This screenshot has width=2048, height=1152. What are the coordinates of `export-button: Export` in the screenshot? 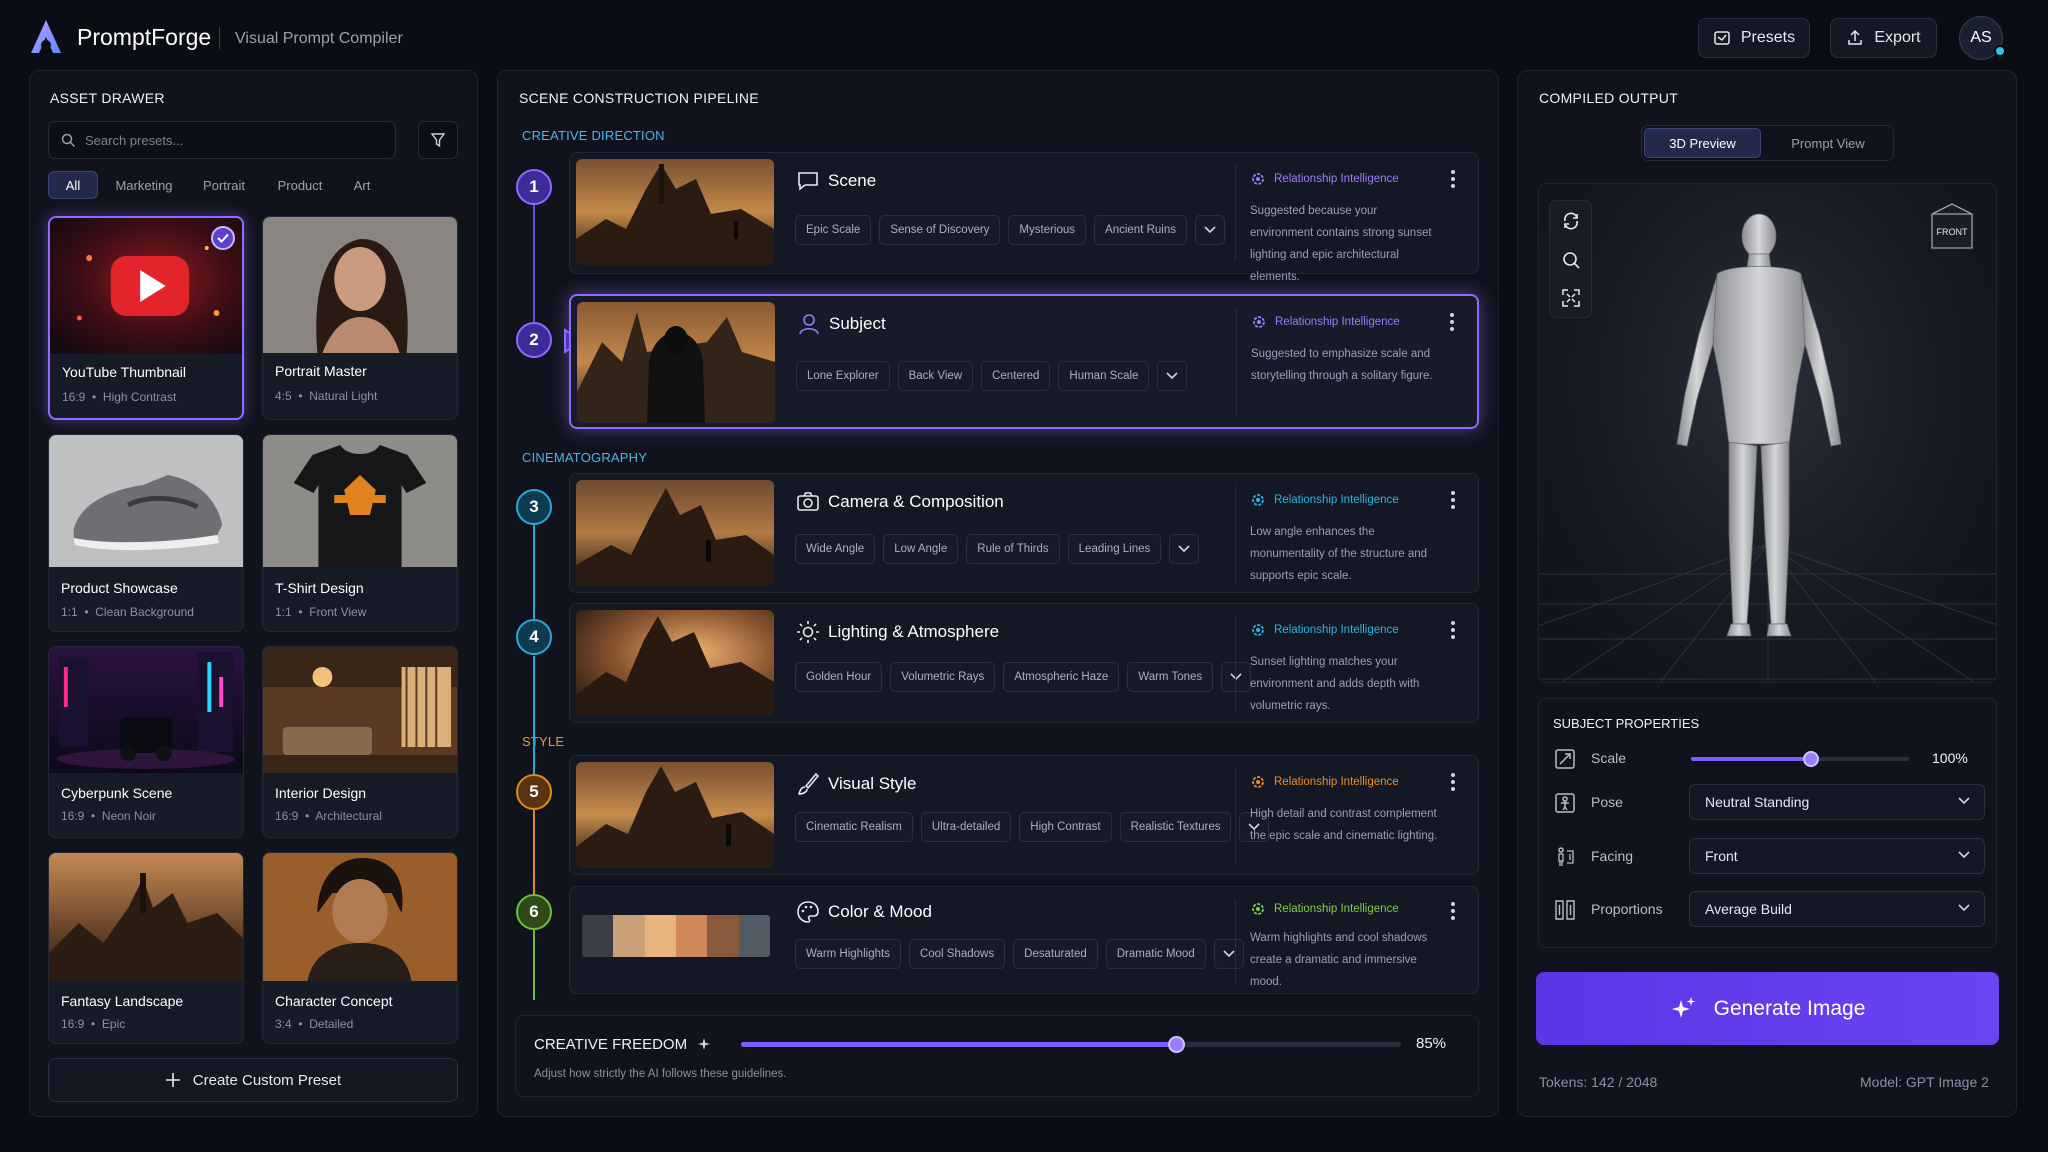 It's located at (1883, 38).